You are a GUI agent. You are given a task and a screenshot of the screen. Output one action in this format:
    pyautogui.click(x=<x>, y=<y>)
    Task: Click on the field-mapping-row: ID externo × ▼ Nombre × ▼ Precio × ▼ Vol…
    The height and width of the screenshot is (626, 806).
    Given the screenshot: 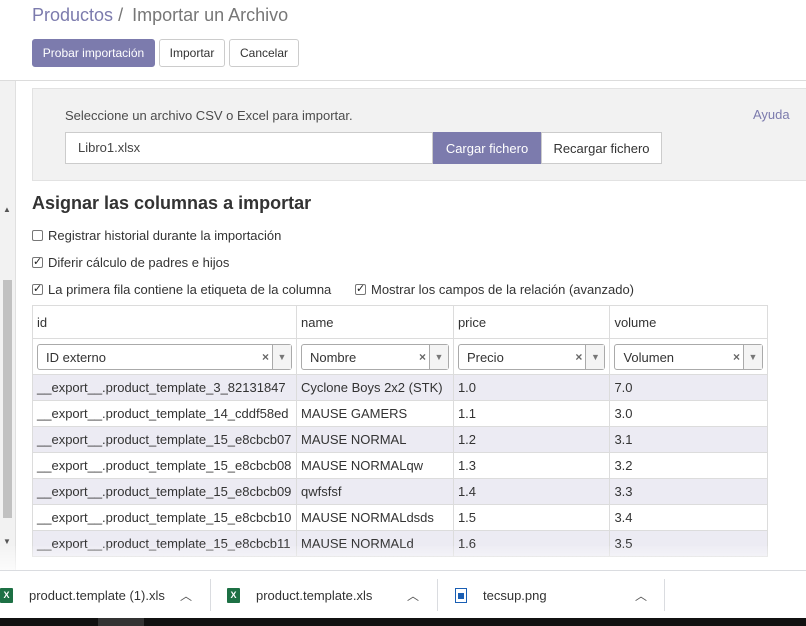 What is the action you would take?
    pyautogui.click(x=400, y=356)
    